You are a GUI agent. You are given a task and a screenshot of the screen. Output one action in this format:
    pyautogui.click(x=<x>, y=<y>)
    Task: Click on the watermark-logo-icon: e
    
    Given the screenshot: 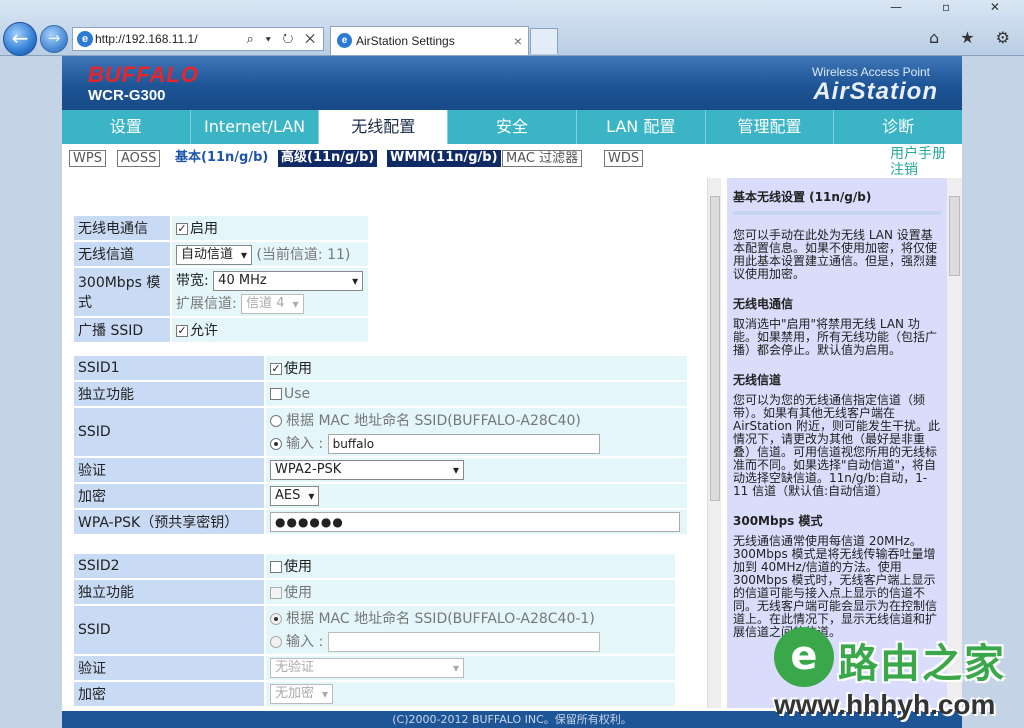 What is the action you would take?
    pyautogui.click(x=804, y=657)
    